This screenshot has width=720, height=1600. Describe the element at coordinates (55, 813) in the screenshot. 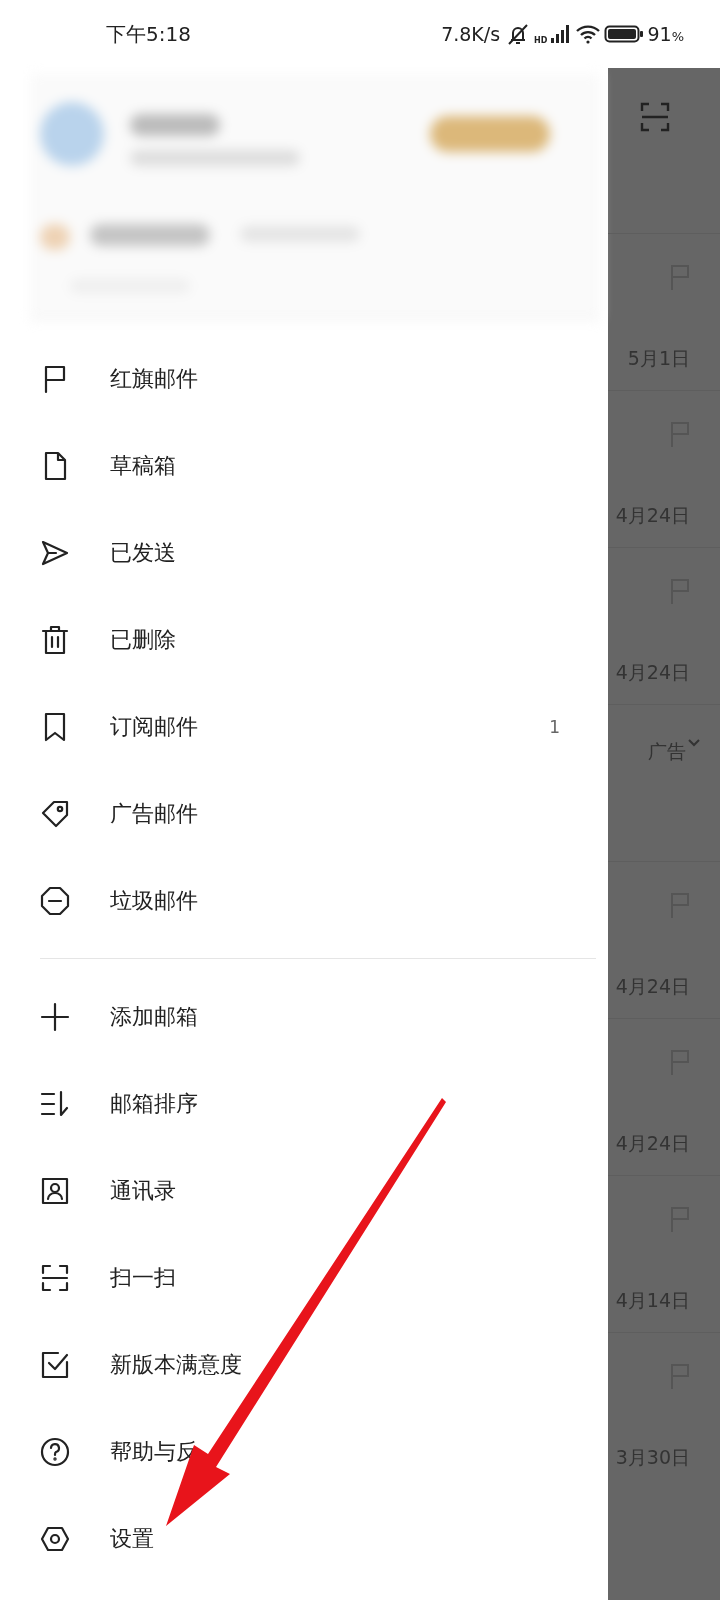

I see `tag-icon` at that location.